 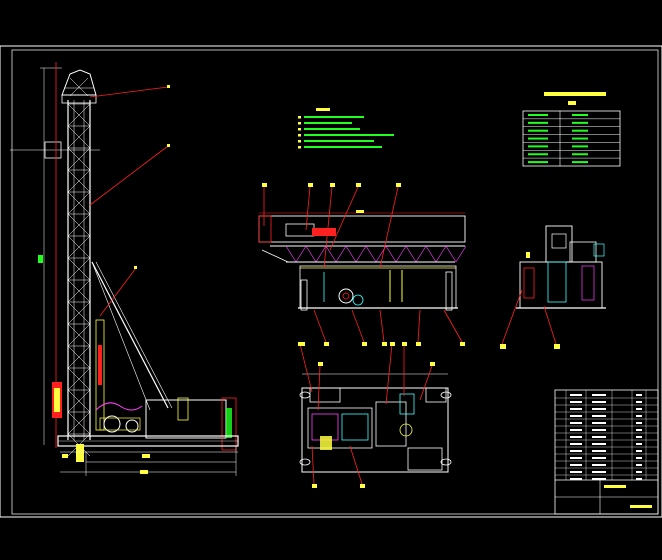 What do you see at coordinates (362, 264) in the screenshot?
I see `center-side-elevation` at bounding box center [362, 264].